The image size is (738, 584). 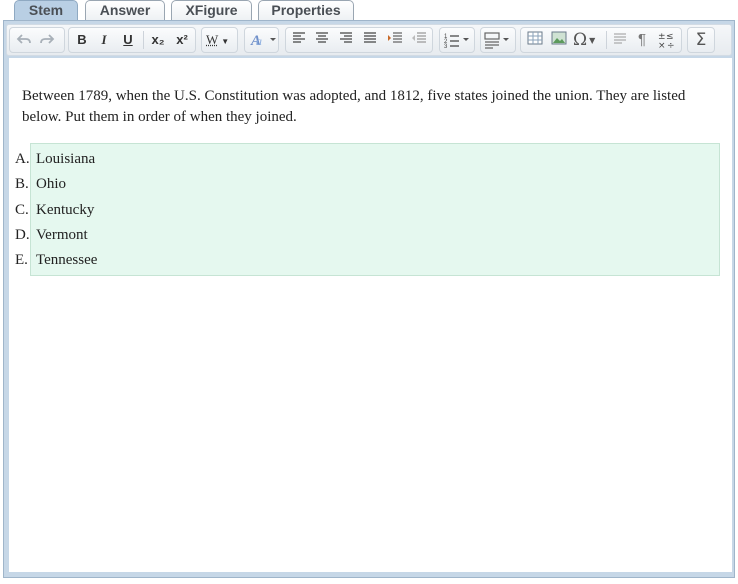 What do you see at coordinates (51, 184) in the screenshot?
I see `choice-text: Ohio` at bounding box center [51, 184].